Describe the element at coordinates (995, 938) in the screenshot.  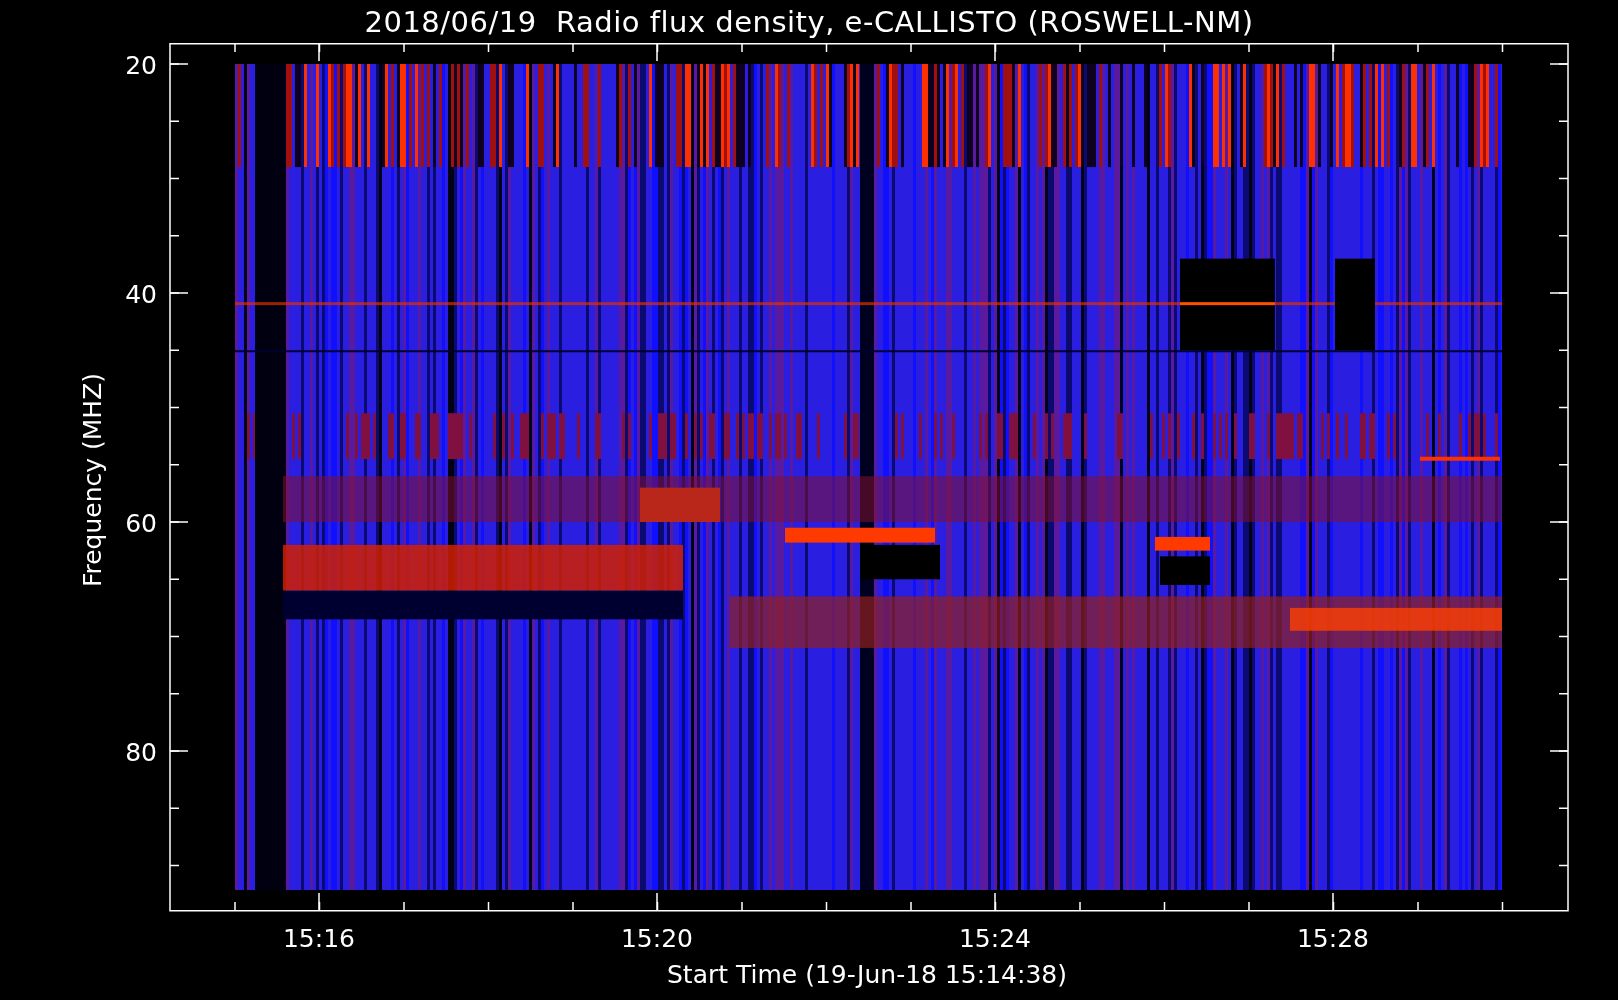
I see `x-tick-label: 15:24` at that location.